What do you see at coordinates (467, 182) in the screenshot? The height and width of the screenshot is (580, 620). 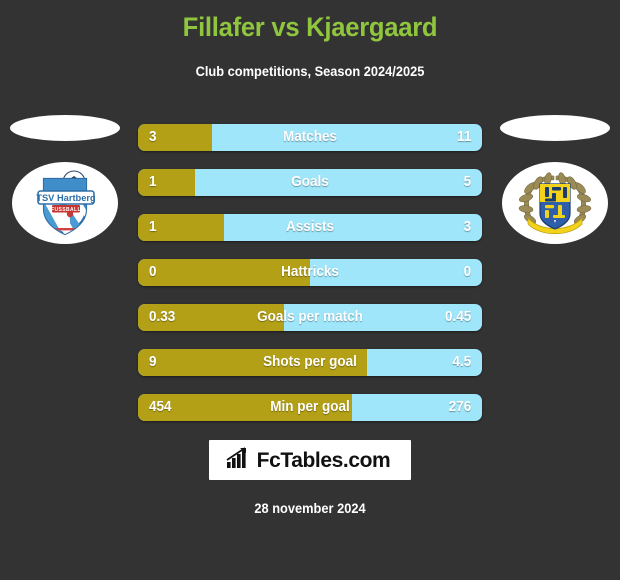 I see `away-value: 5` at bounding box center [467, 182].